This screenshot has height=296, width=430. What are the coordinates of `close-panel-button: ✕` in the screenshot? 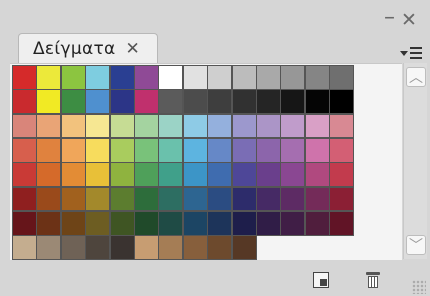 It's located at (409, 20).